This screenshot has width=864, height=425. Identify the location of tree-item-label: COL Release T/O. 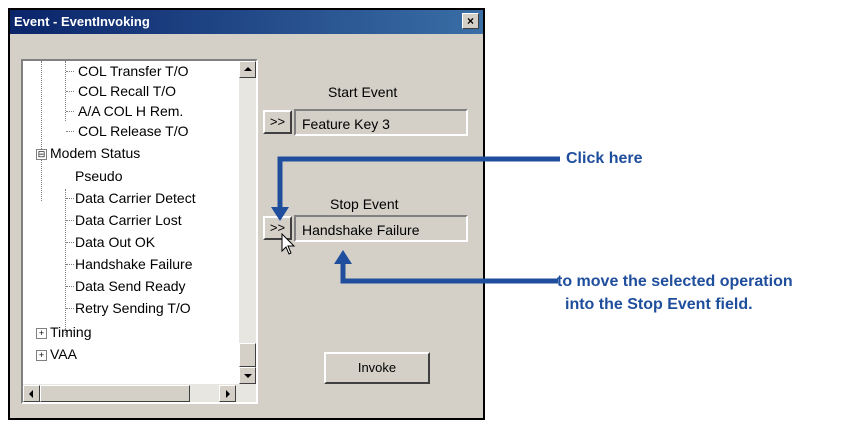
(133, 131).